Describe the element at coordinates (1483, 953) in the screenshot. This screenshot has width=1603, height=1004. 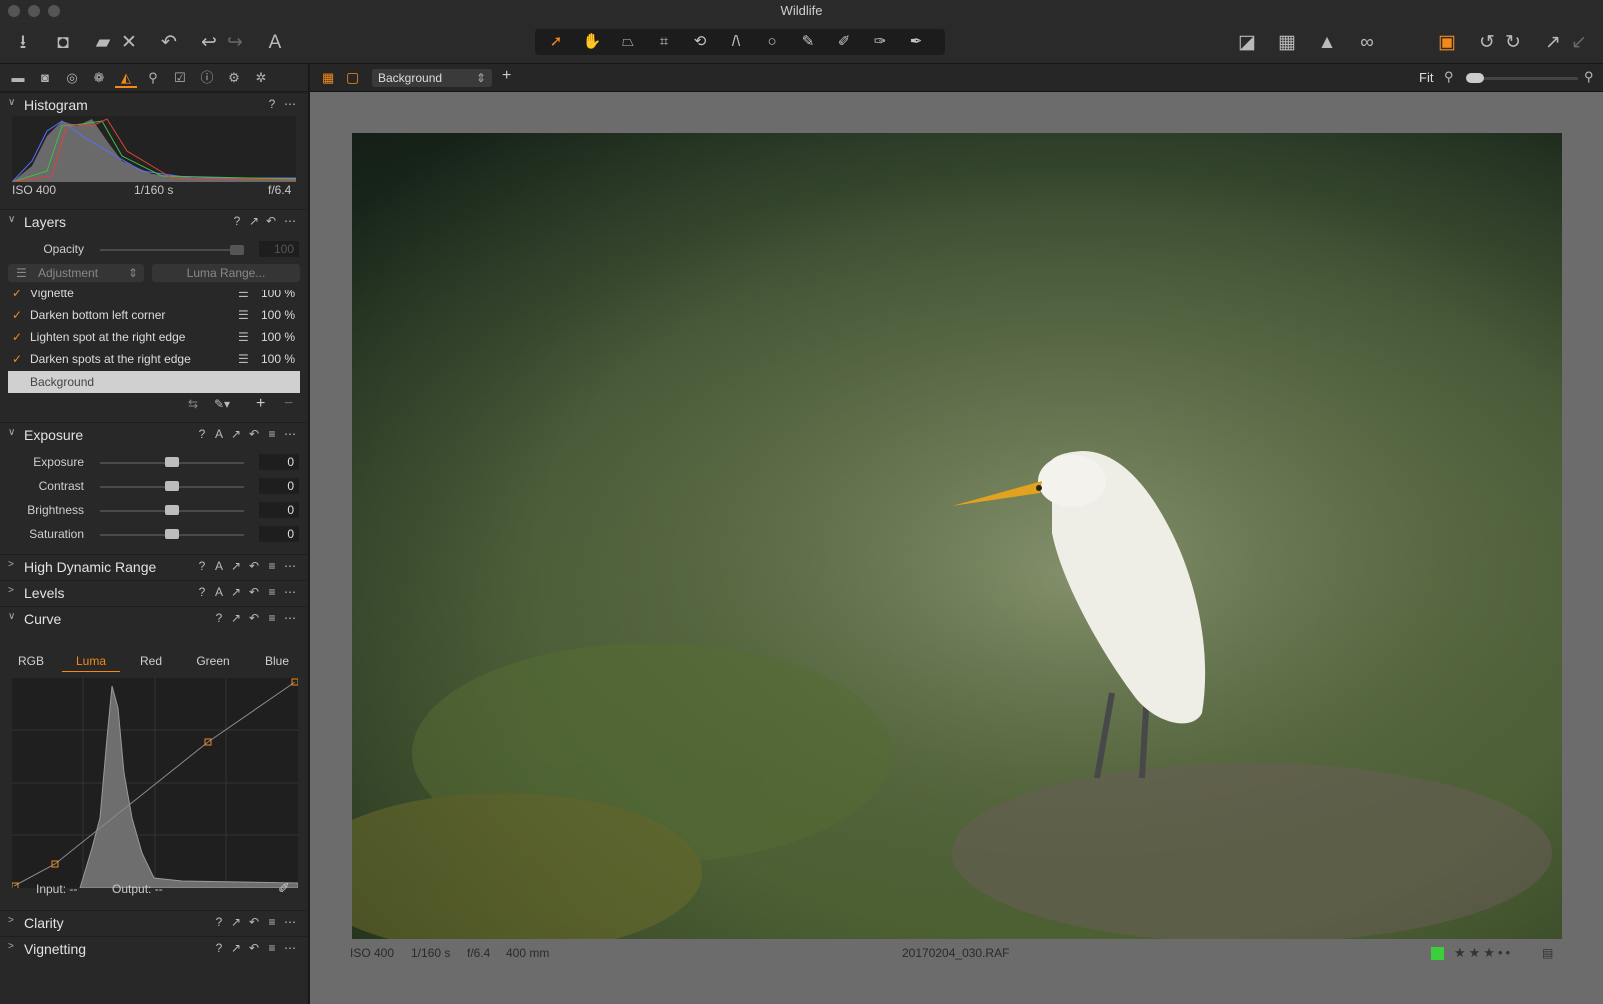
I see `star-rating: ★★★••` at that location.